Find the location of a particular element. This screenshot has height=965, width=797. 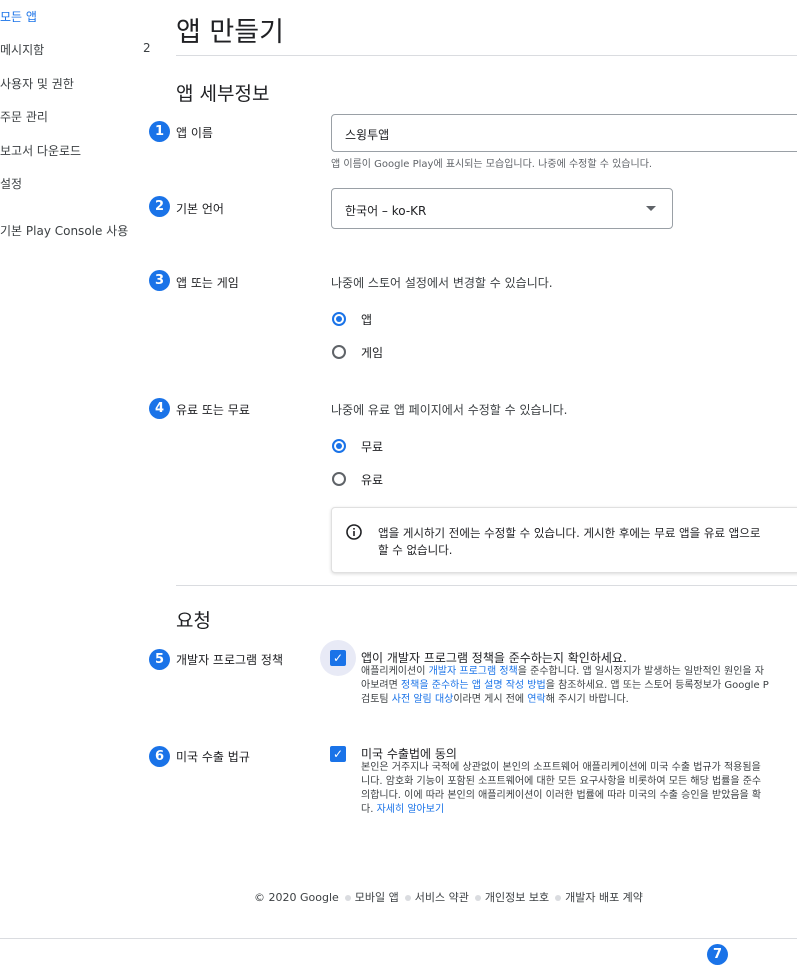

sidebar-item-classic-console: 기본 Play Console 사용 is located at coordinates (64, 230).